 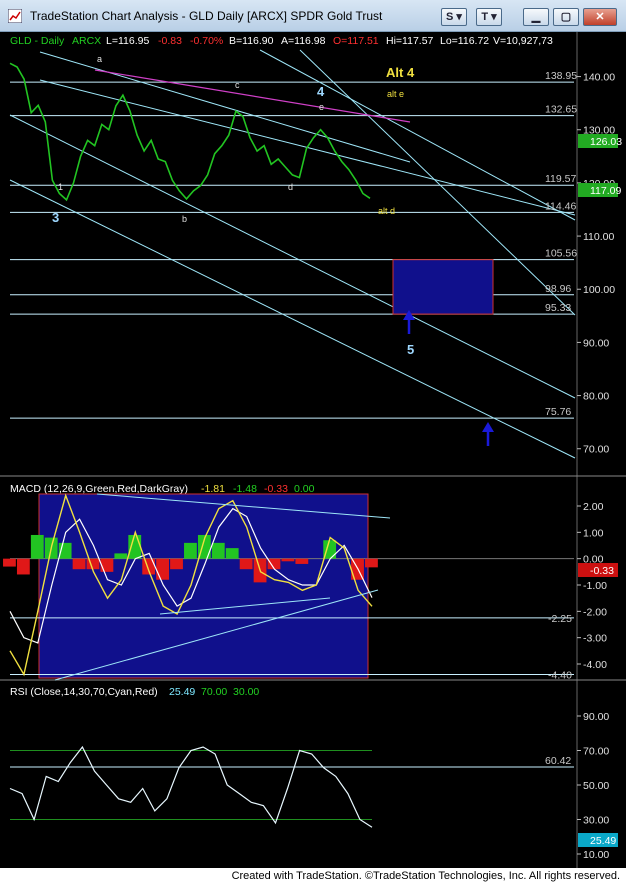 What do you see at coordinates (485, 17) in the screenshot?
I see `symbol-t-label: T` at bounding box center [485, 17].